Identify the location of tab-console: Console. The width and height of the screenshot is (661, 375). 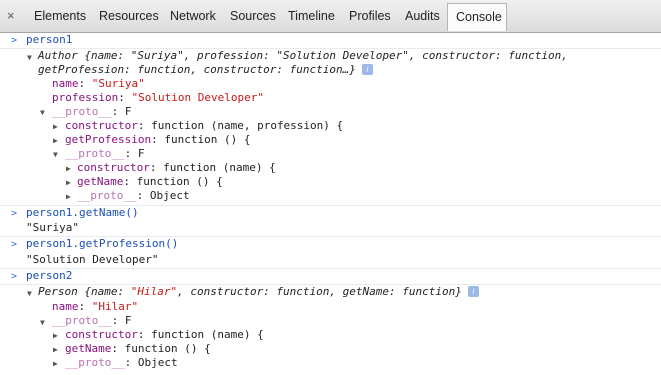
(477, 17).